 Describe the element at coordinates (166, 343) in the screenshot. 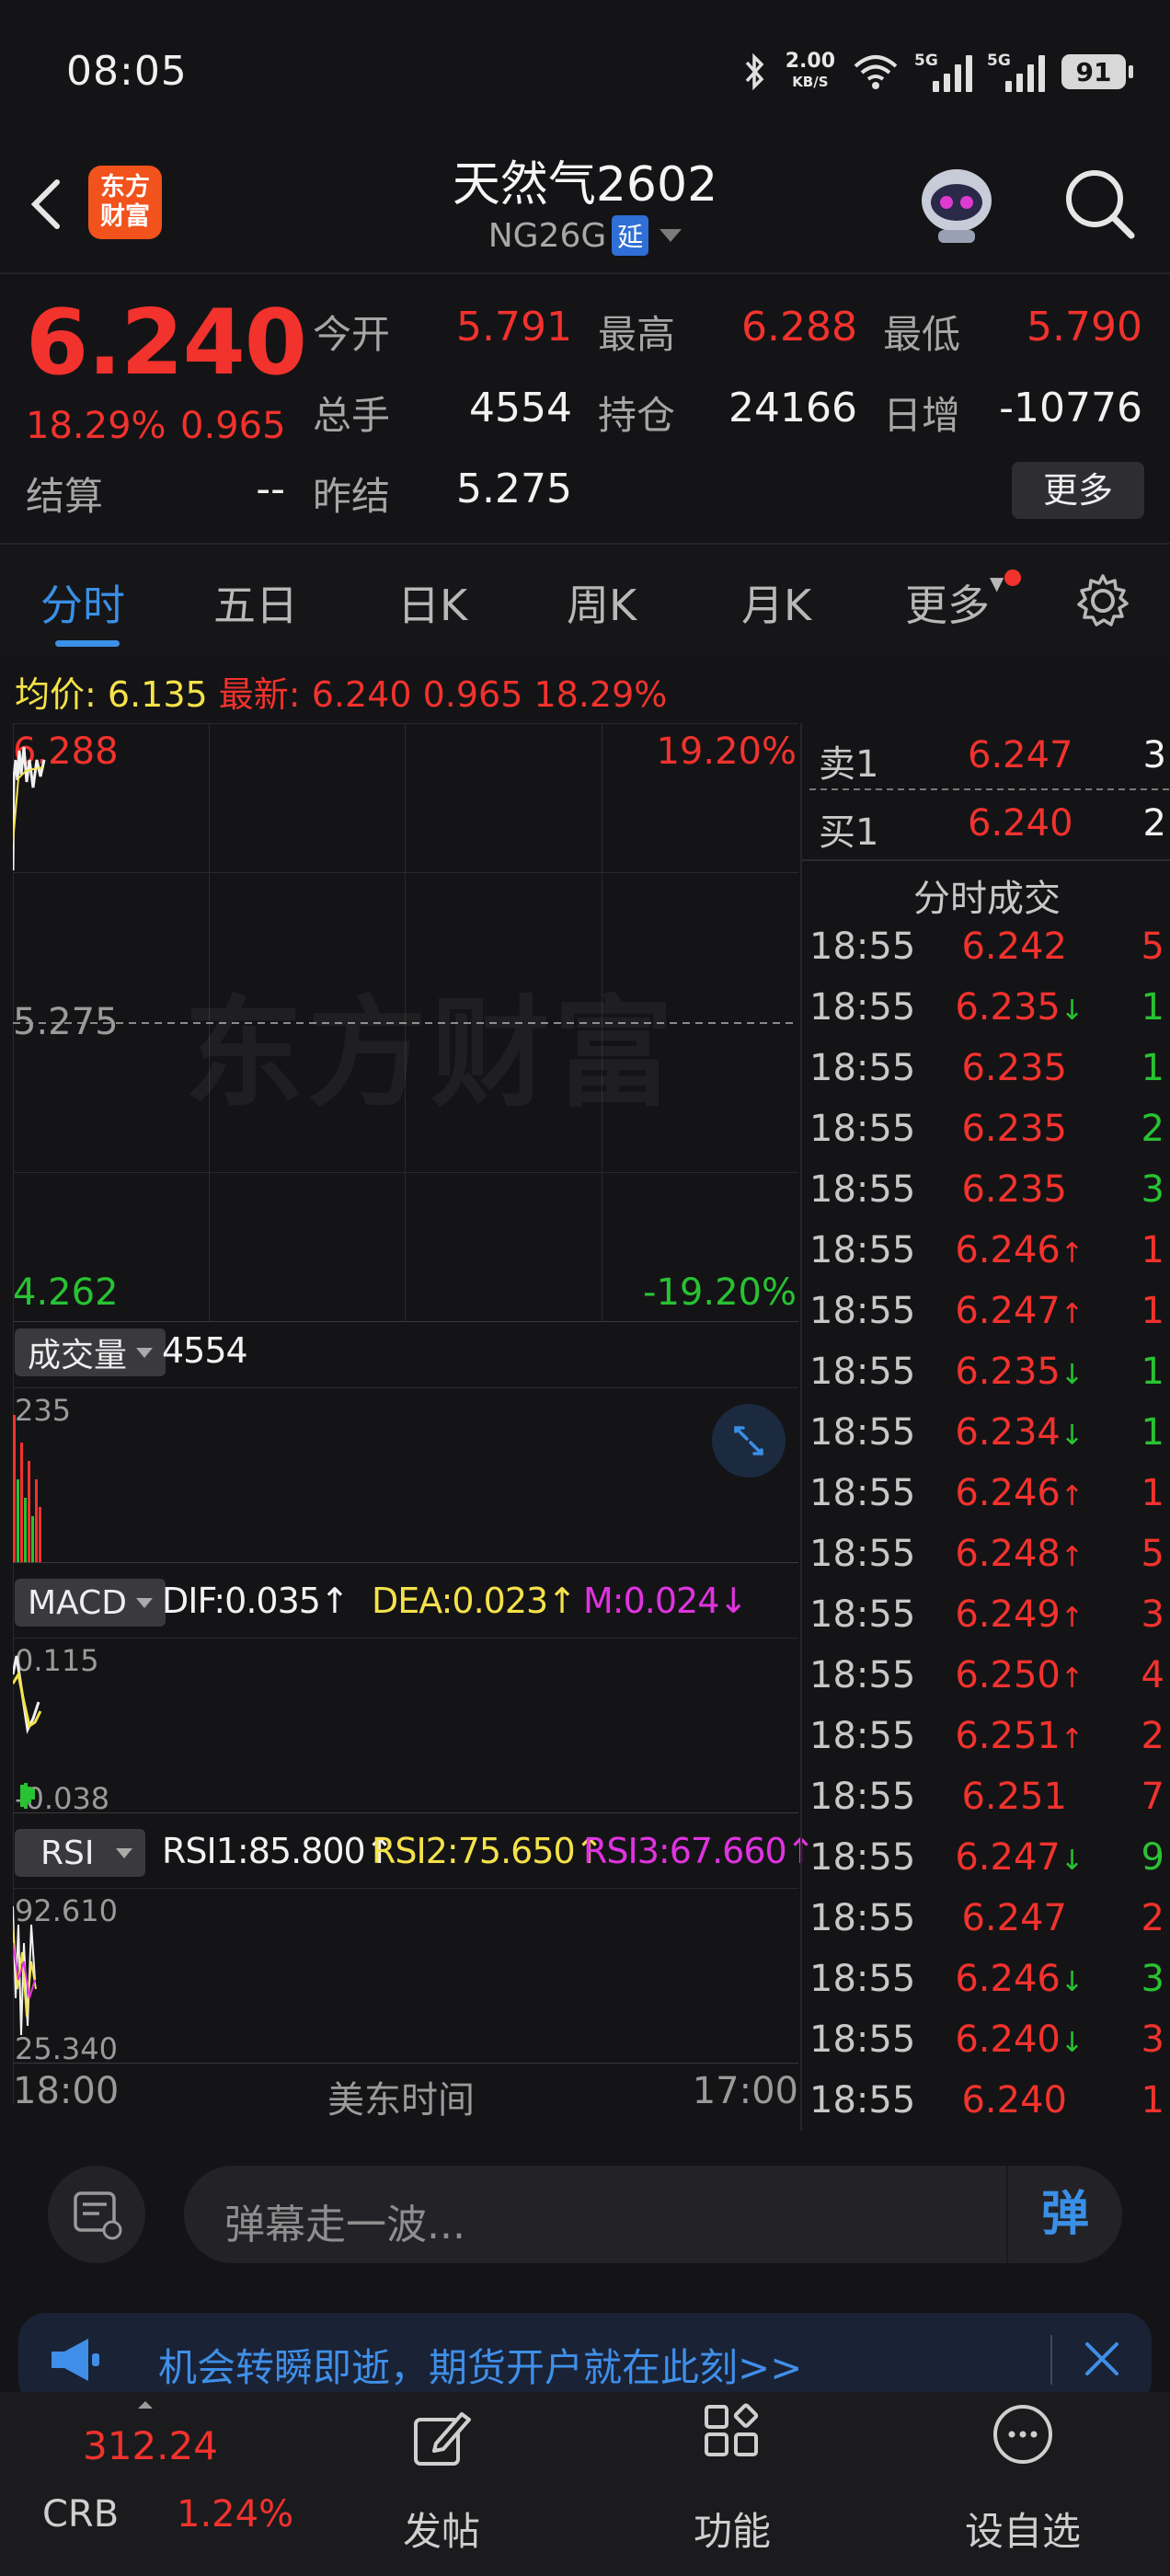

I see `last-price: 6.240` at that location.